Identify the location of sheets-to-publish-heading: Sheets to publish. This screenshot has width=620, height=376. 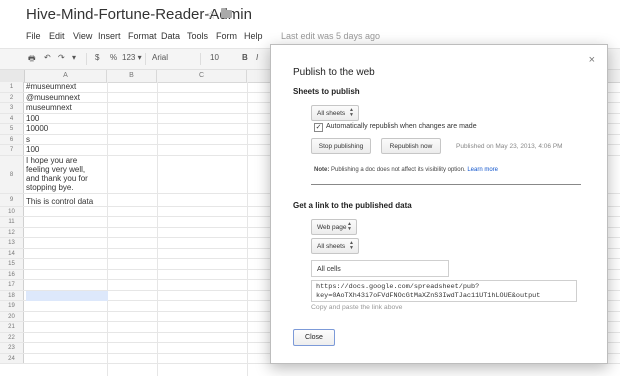
(326, 91).